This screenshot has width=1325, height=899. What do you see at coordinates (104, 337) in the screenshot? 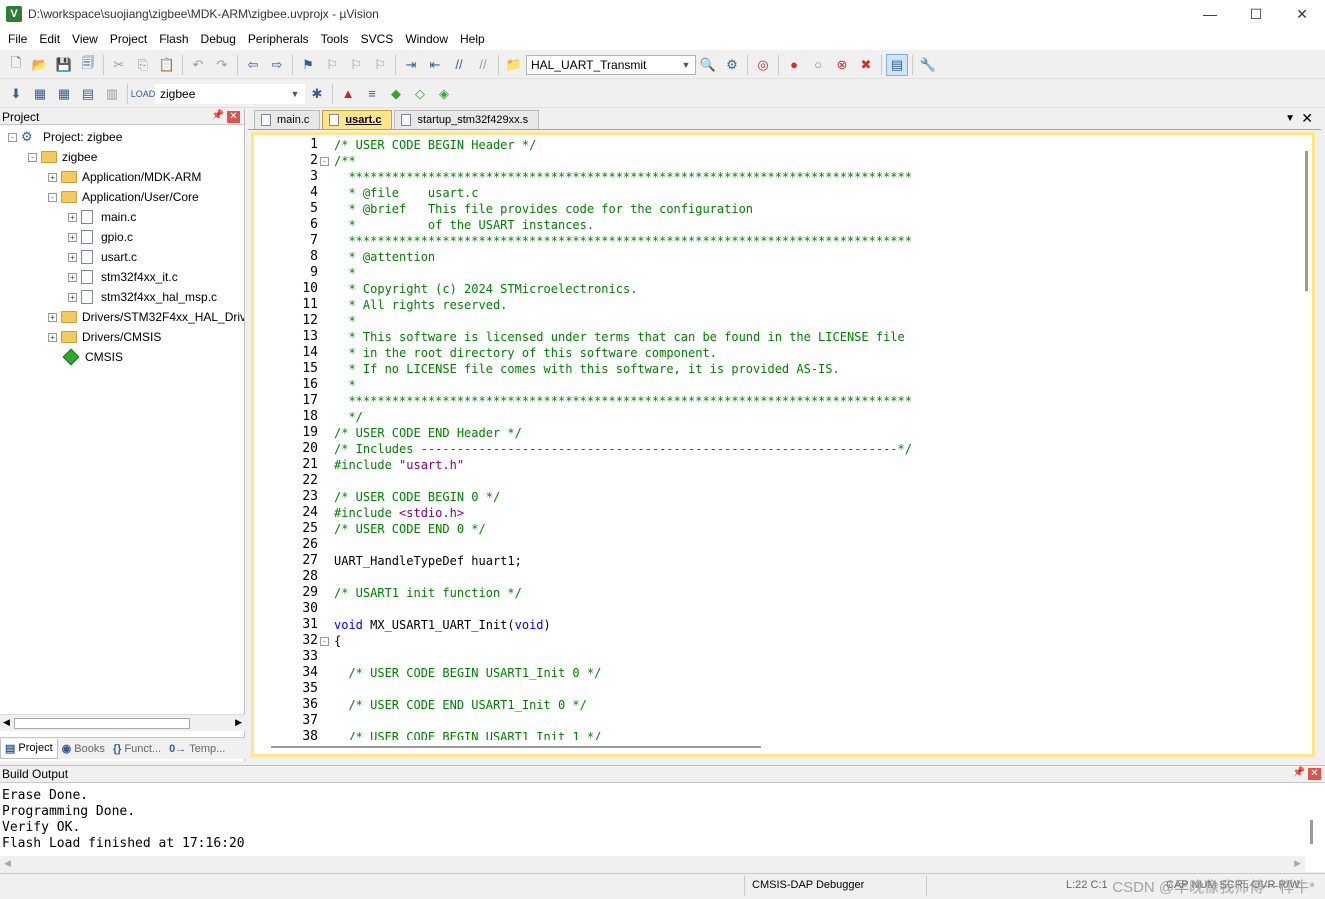
I see `tree-item: + Drivers/CMSIS` at bounding box center [104, 337].